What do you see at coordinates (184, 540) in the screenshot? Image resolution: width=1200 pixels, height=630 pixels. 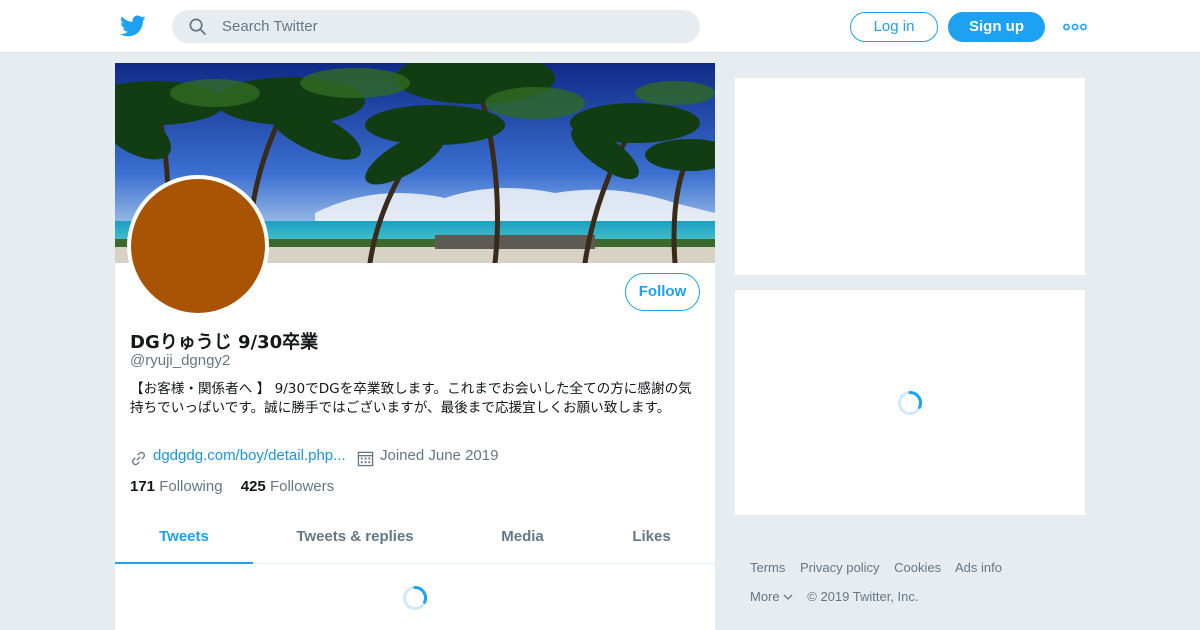 I see `tab-tweets: Tweets` at bounding box center [184, 540].